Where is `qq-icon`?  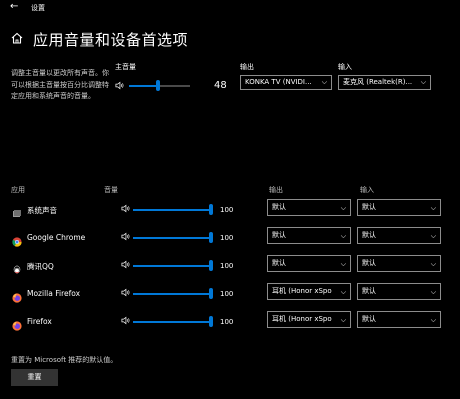
qq-icon is located at coordinates (17, 267).